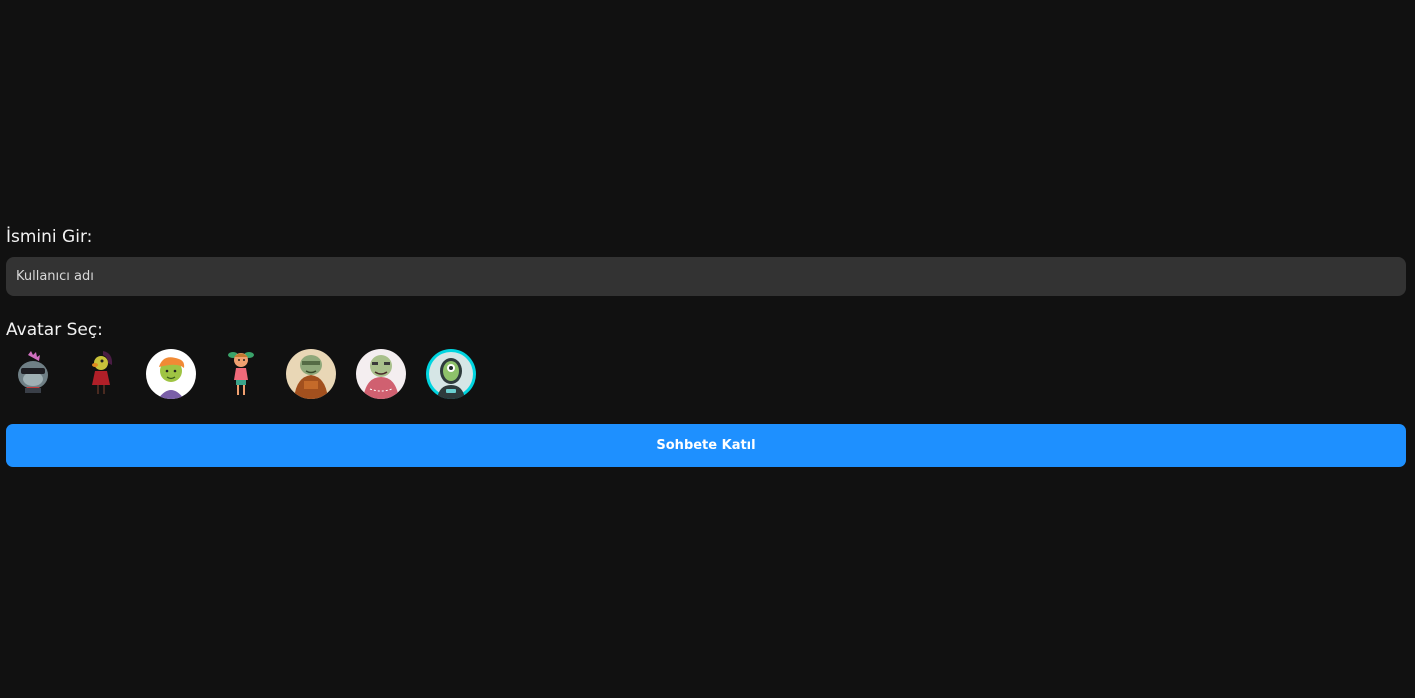  What do you see at coordinates (311, 377) in the screenshot?
I see `green-orc-brown-avatar-icon` at bounding box center [311, 377].